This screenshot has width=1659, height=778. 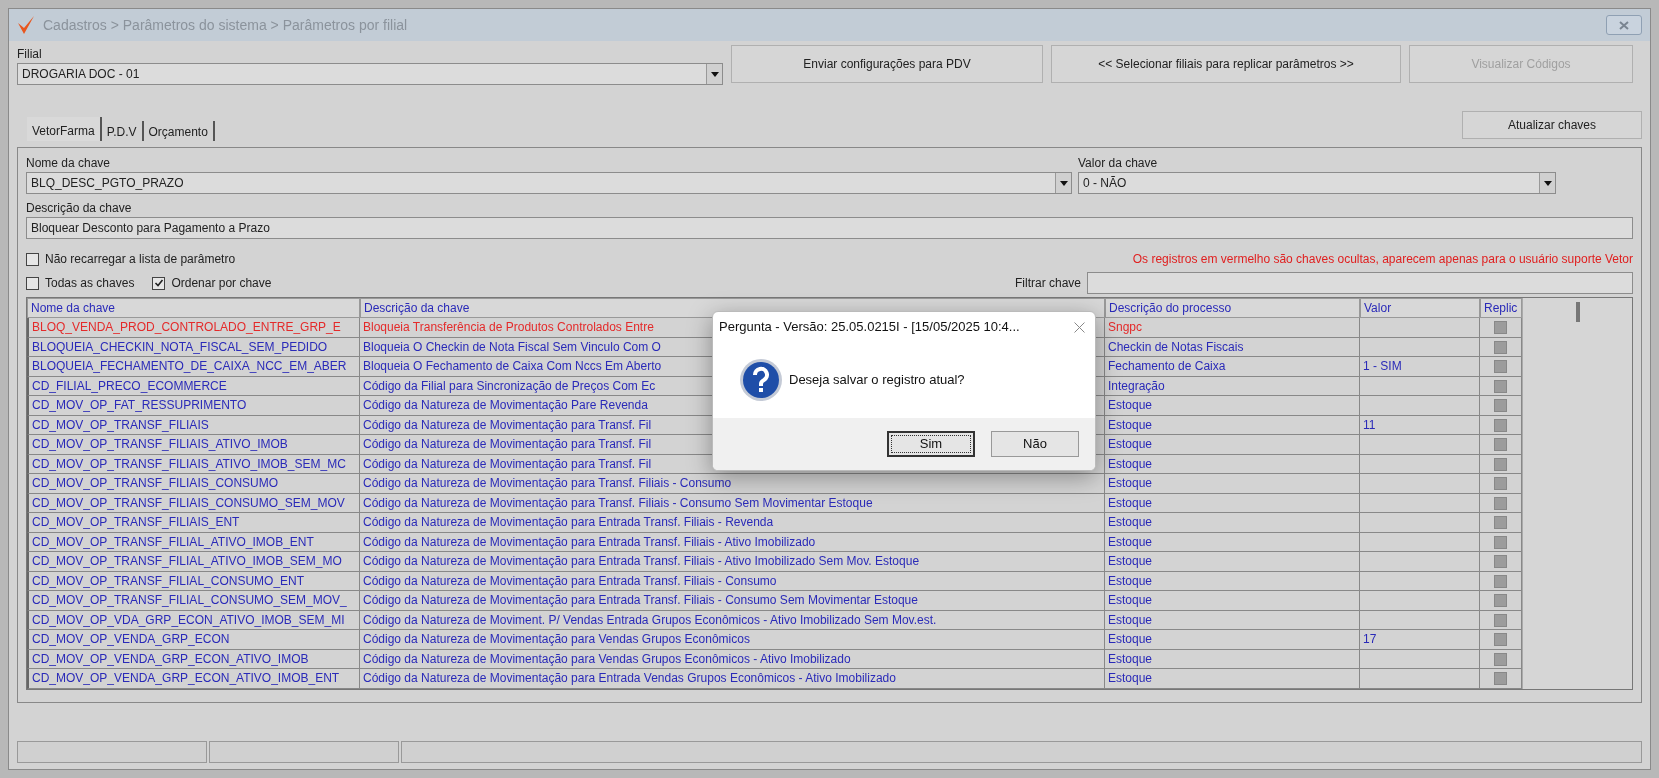 What do you see at coordinates (829, 228) in the screenshot?
I see `description-field: Bloquear Desconto para Pagamento a Prazo` at bounding box center [829, 228].